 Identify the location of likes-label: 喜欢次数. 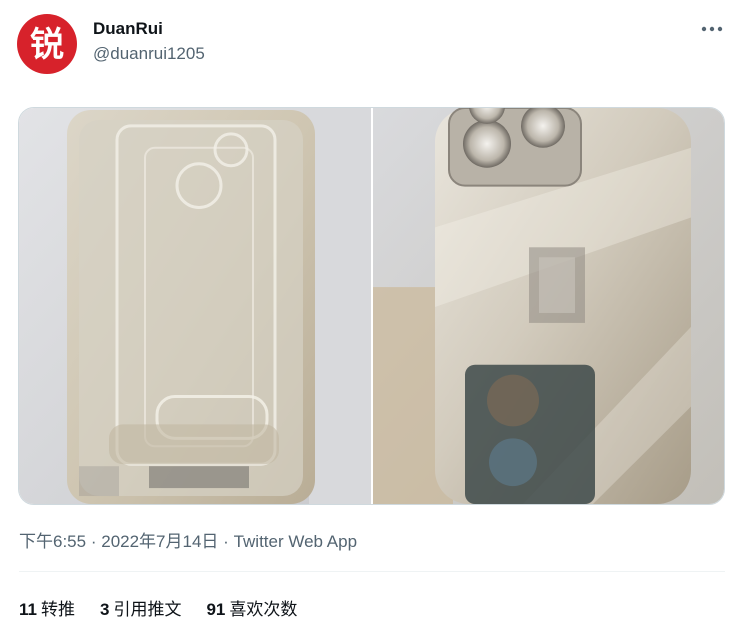
(263, 609).